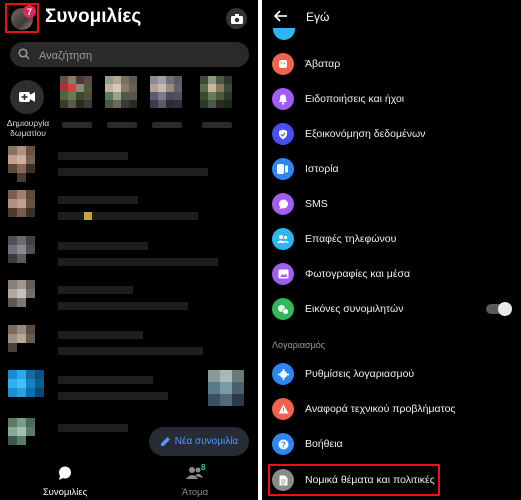 This screenshot has height=500, width=521. What do you see at coordinates (391, 309) in the screenshot?
I see `menu-item-chat-heads: Εικόνες συνομιλητών` at bounding box center [391, 309].